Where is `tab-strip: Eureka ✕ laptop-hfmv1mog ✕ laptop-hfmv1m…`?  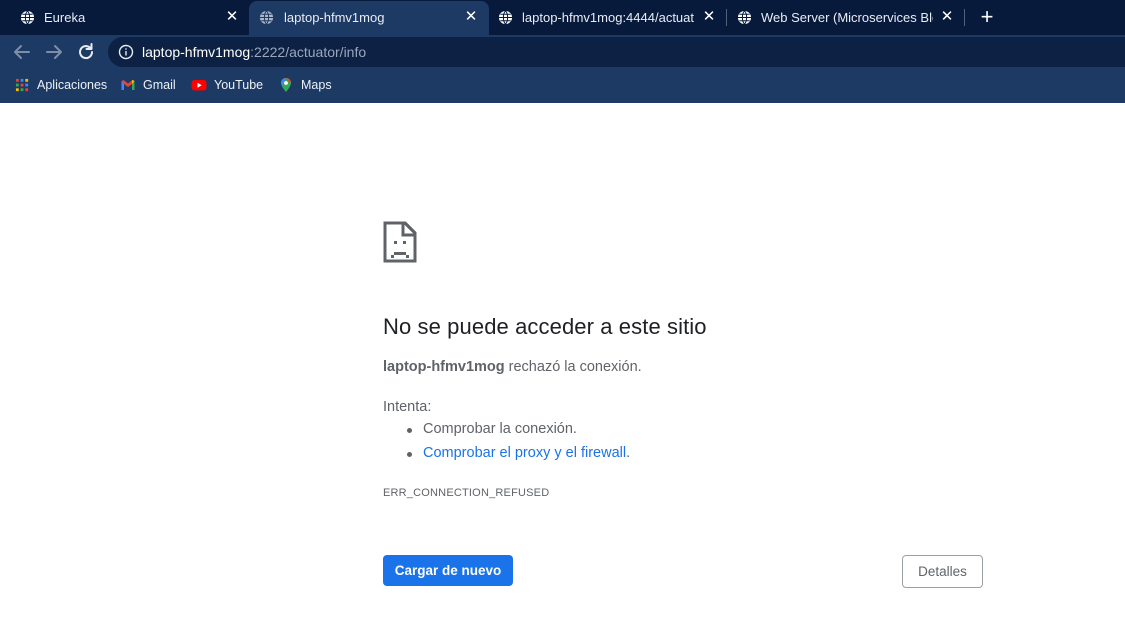 tab-strip: Eureka ✕ laptop-hfmv1mog ✕ laptop-hfmv1m… is located at coordinates (562, 17).